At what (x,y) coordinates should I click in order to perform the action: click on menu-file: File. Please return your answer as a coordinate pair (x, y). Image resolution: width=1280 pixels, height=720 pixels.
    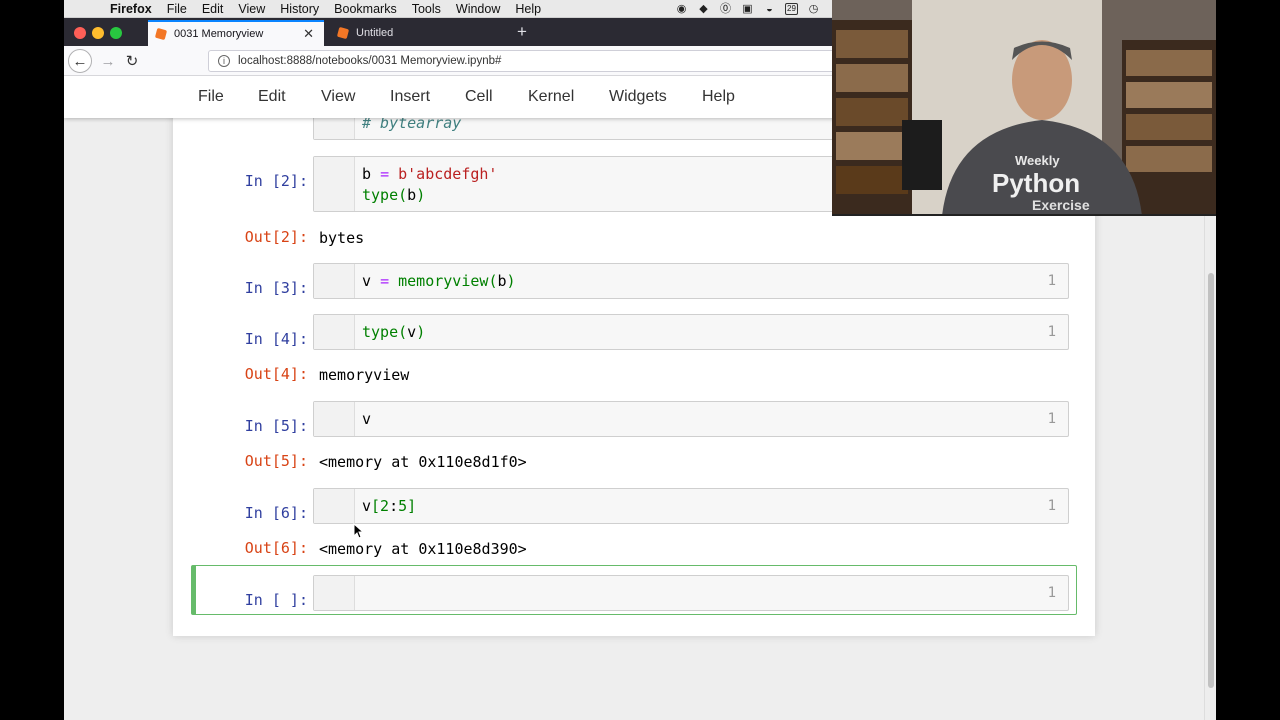
    Looking at the image, I should click on (177, 9).